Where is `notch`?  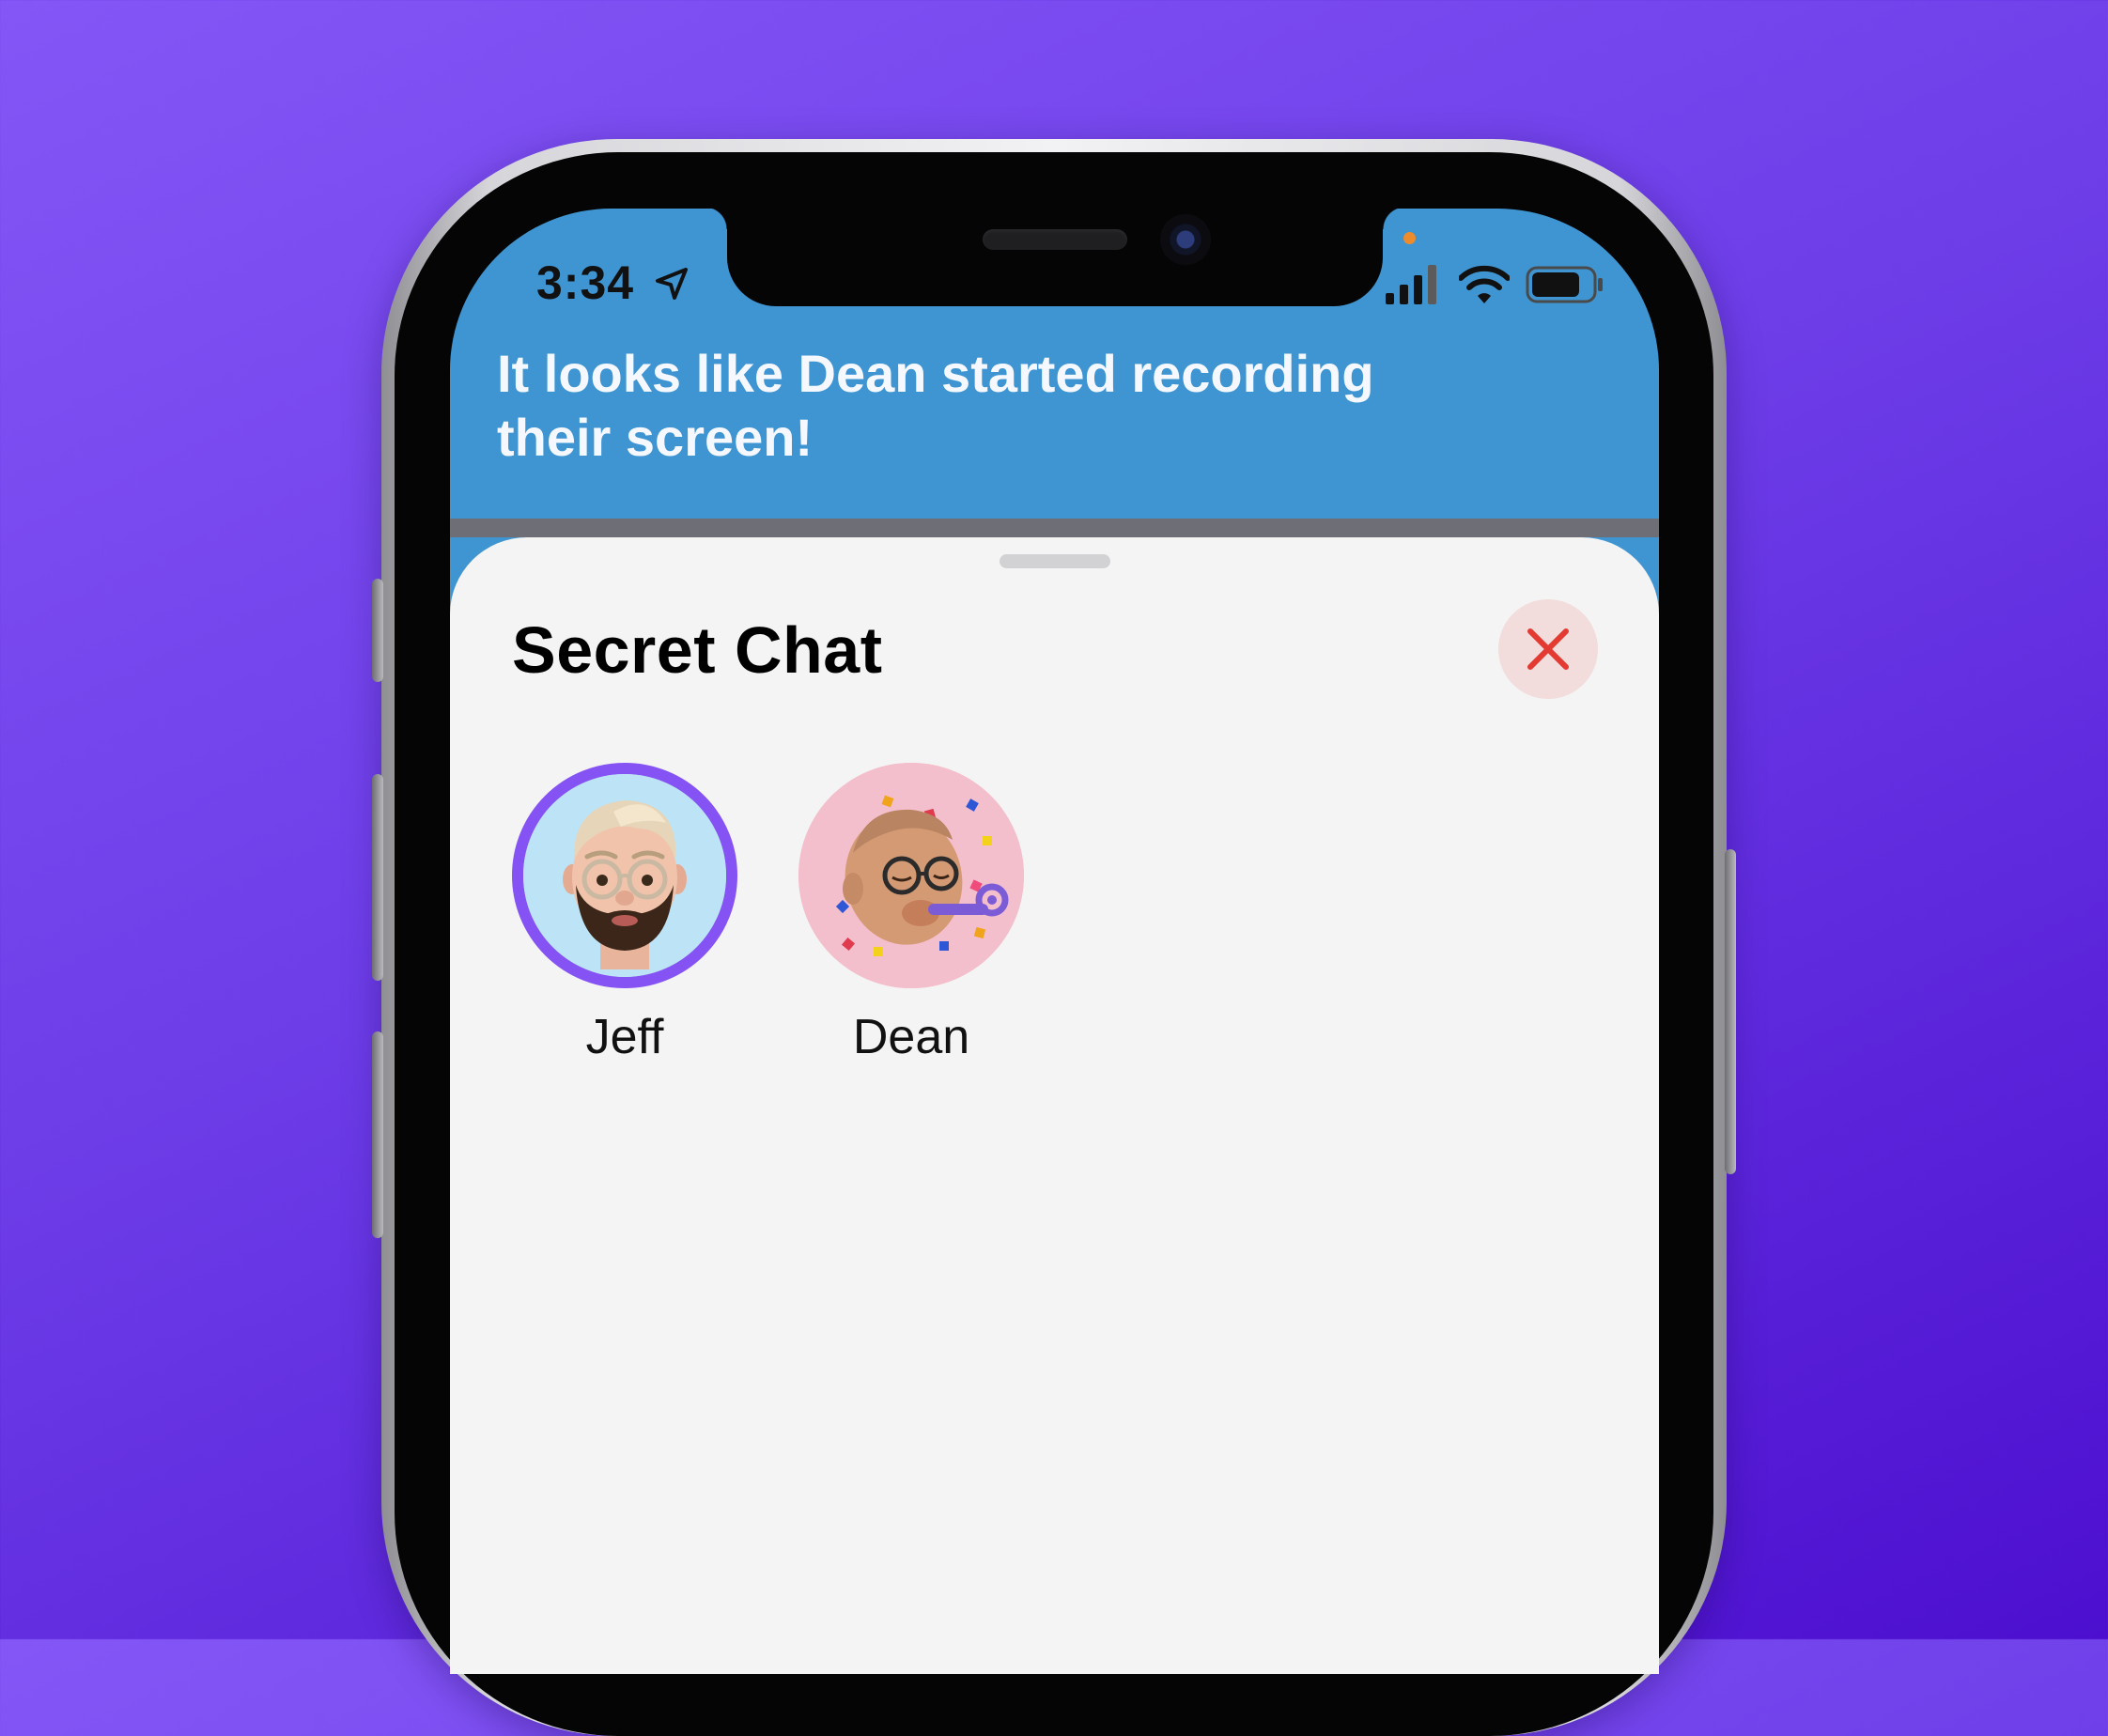
notch is located at coordinates (1055, 257).